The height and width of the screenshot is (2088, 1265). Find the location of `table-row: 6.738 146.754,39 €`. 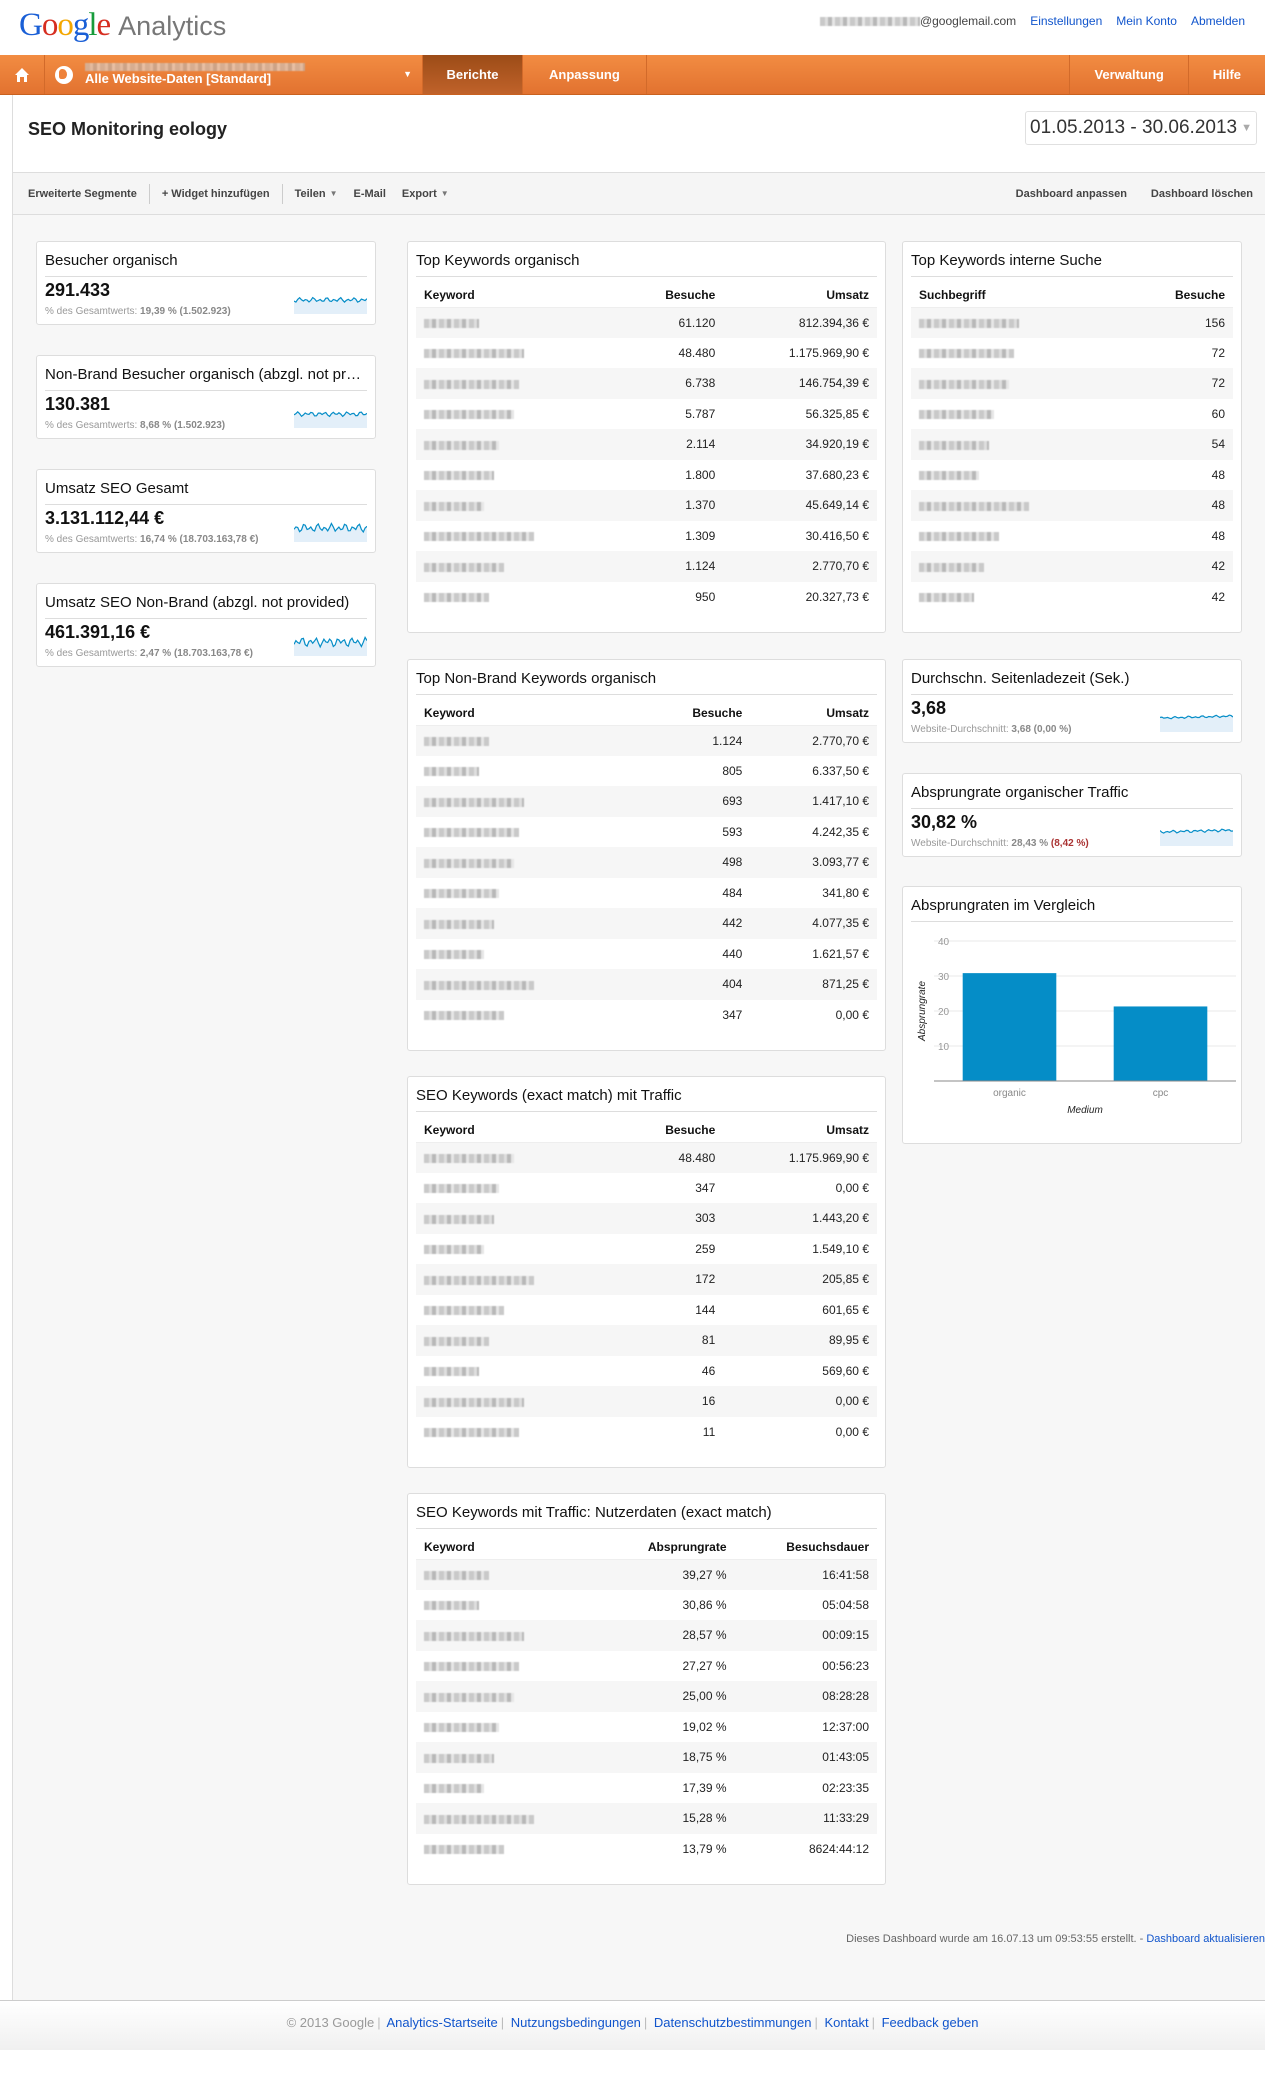

table-row: 6.738 146.754,39 € is located at coordinates (646, 383).